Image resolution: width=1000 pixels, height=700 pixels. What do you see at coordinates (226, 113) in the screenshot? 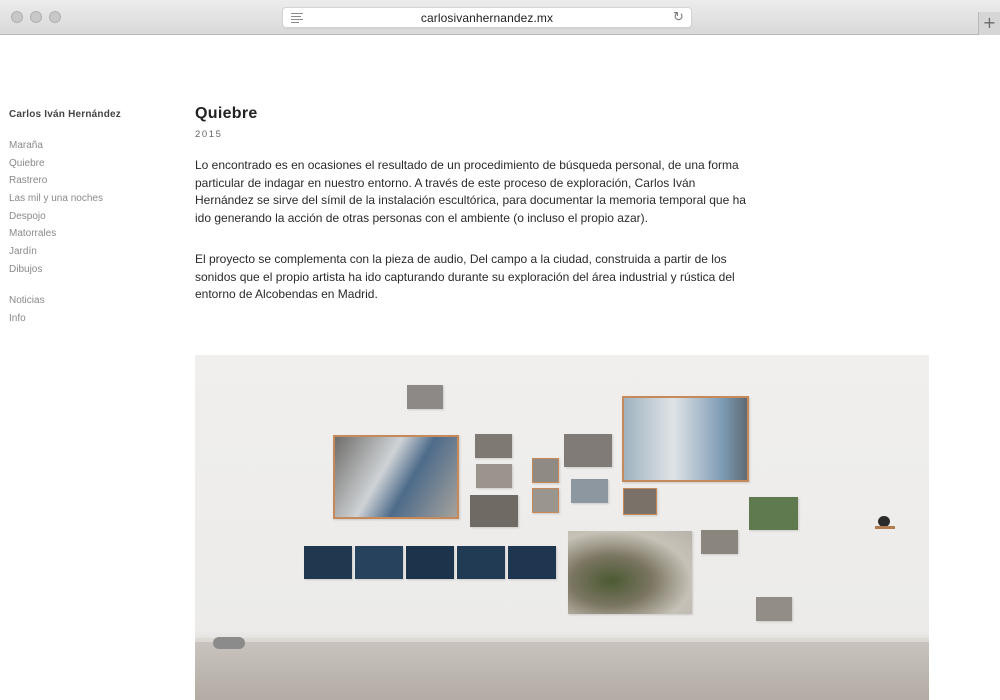
I see `page-title: Quiebre` at bounding box center [226, 113].